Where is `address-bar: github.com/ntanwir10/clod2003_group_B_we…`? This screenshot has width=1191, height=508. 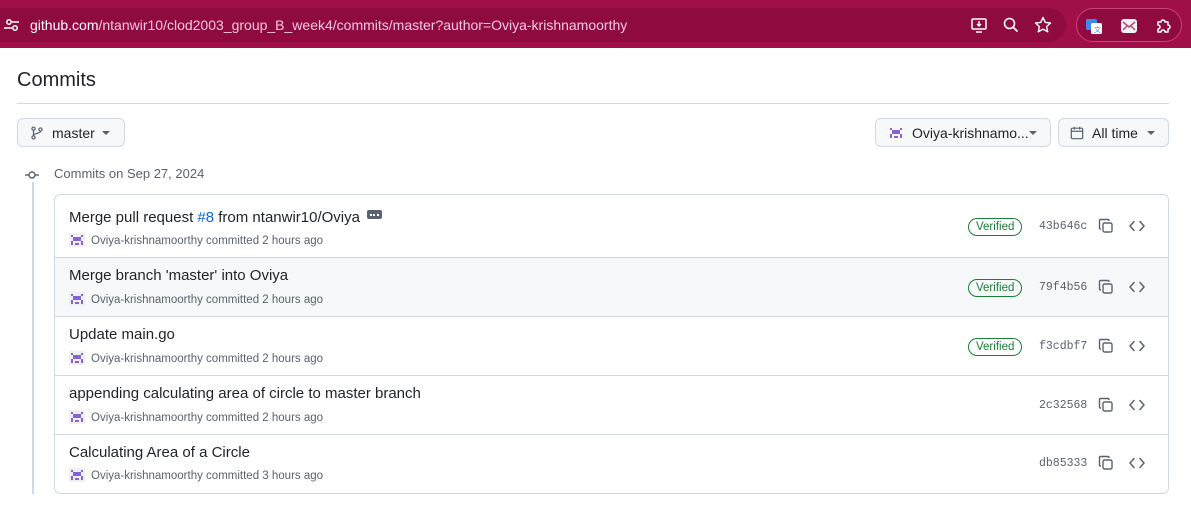
address-bar: github.com/ntanwir10/clod2003_group_B_we… is located at coordinates (533, 25).